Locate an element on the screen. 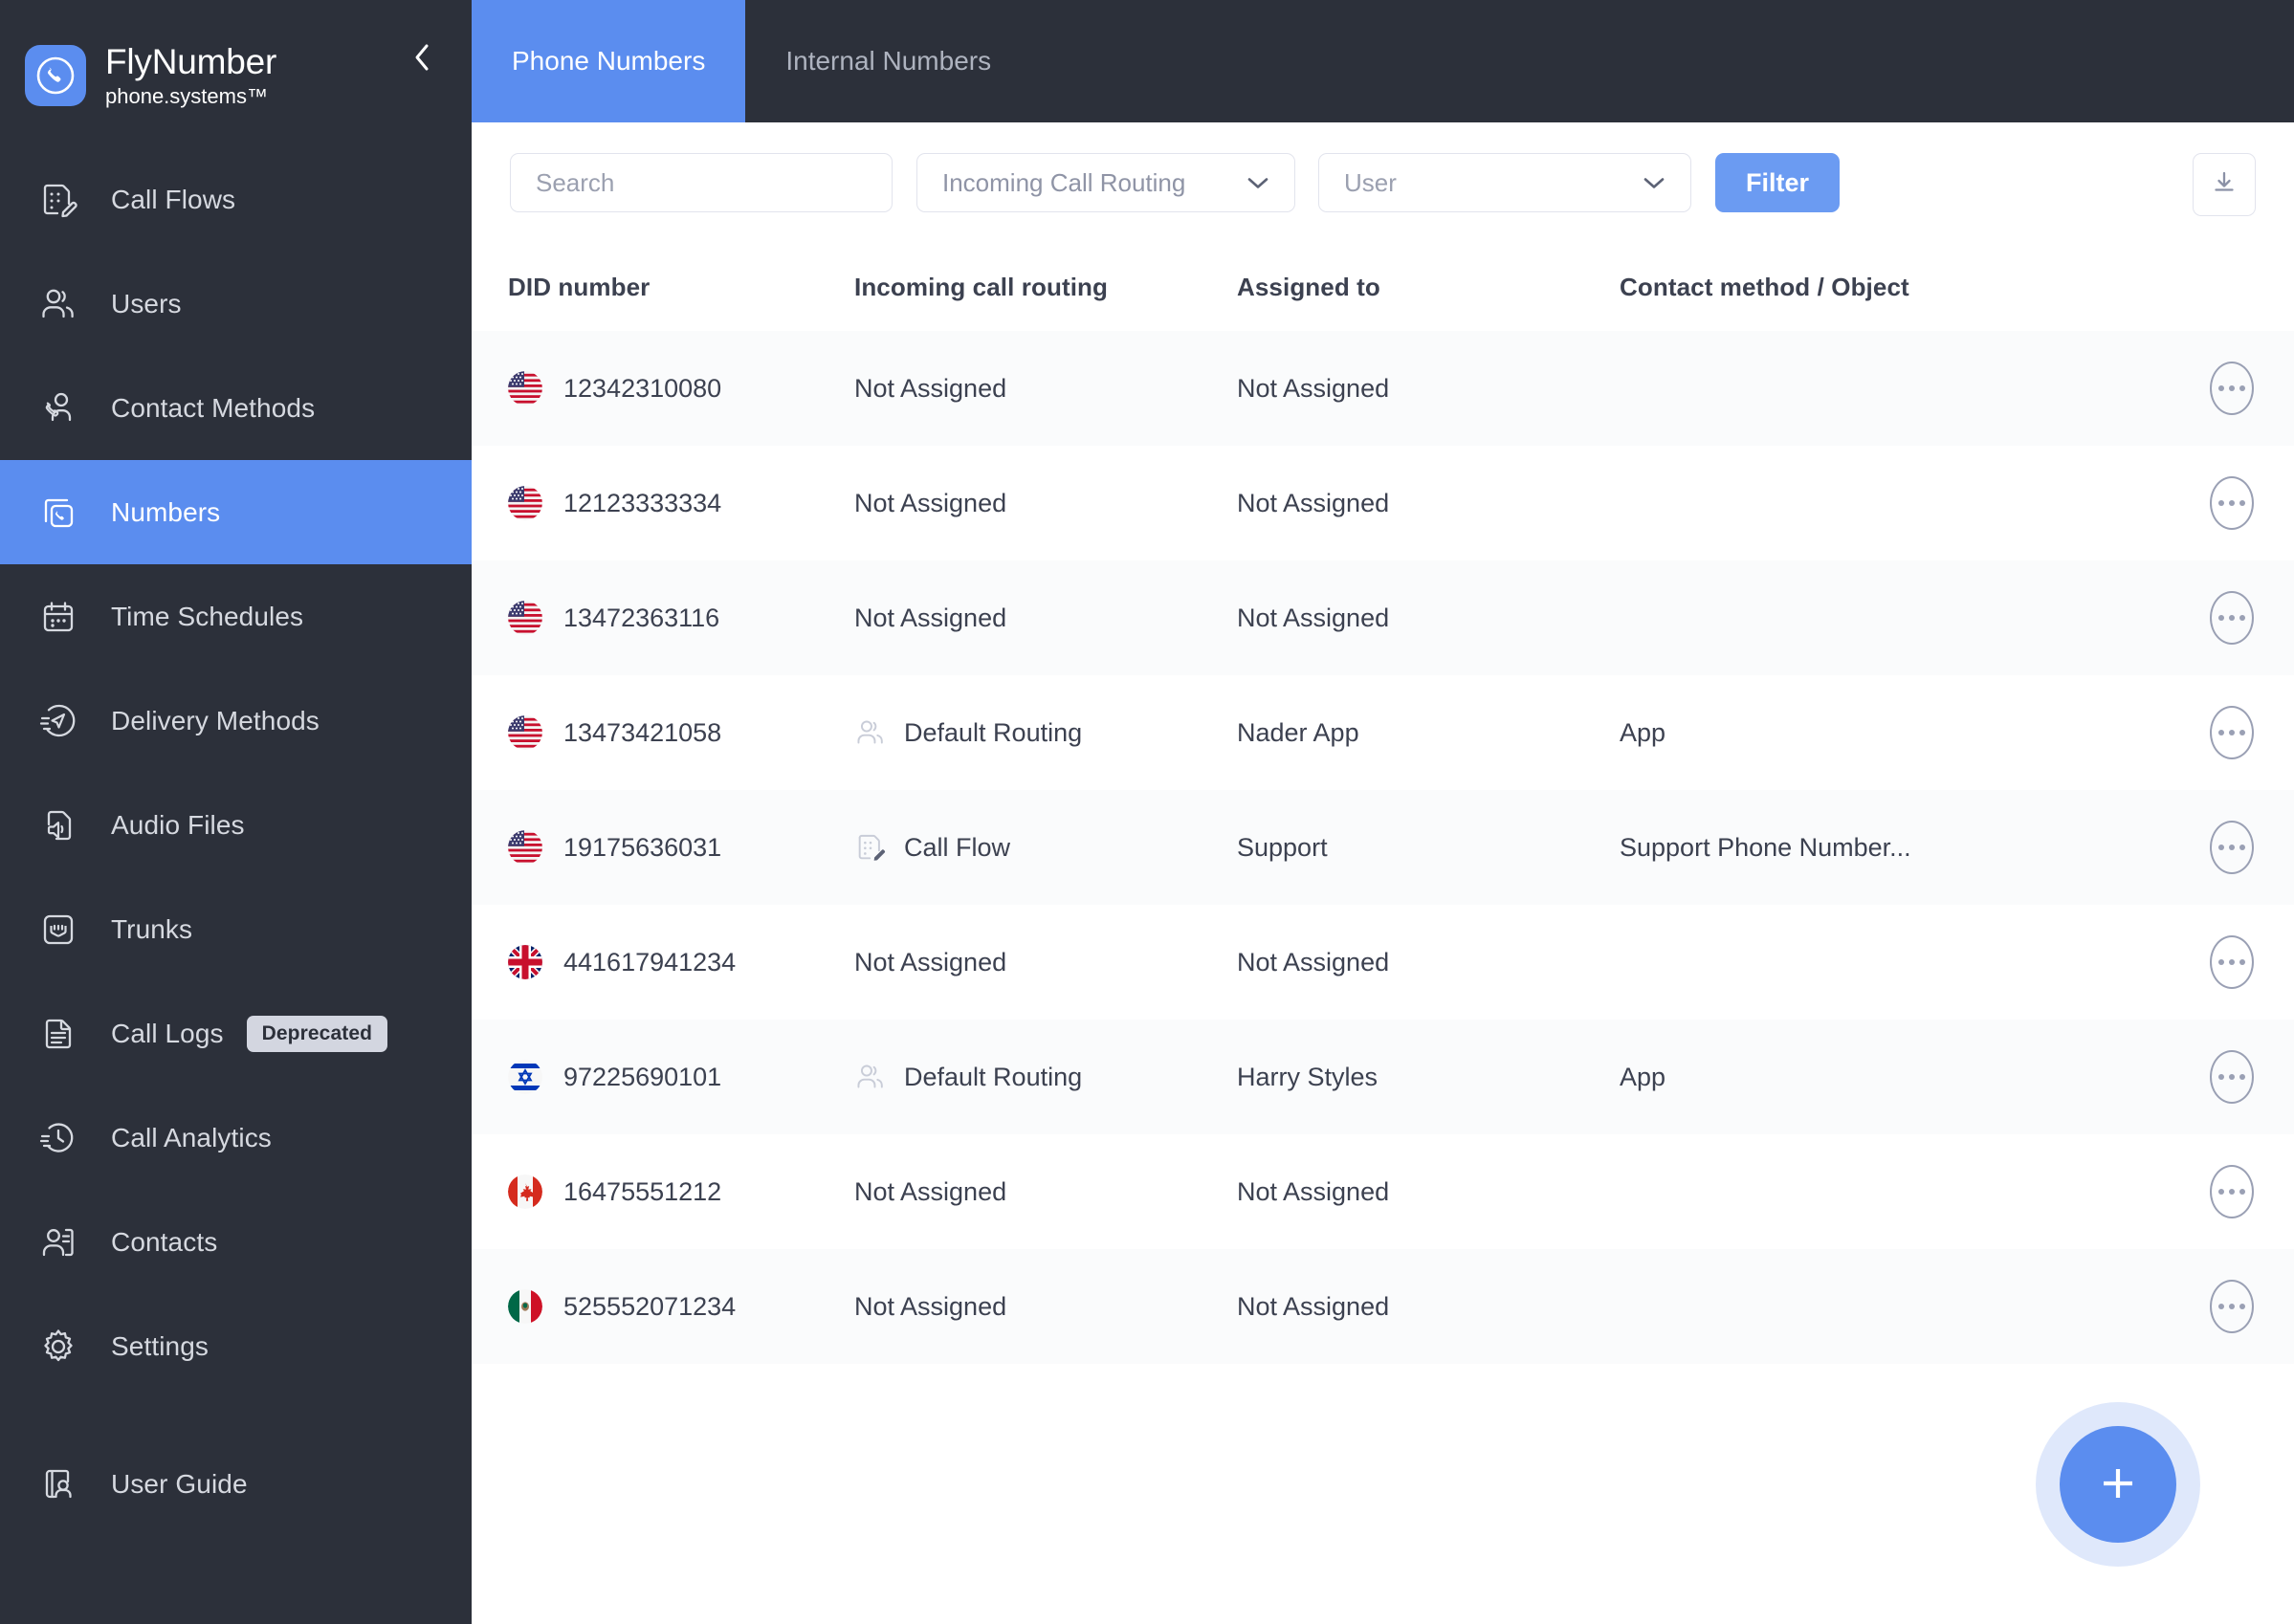  clock-analytics-icon is located at coordinates (58, 1138).